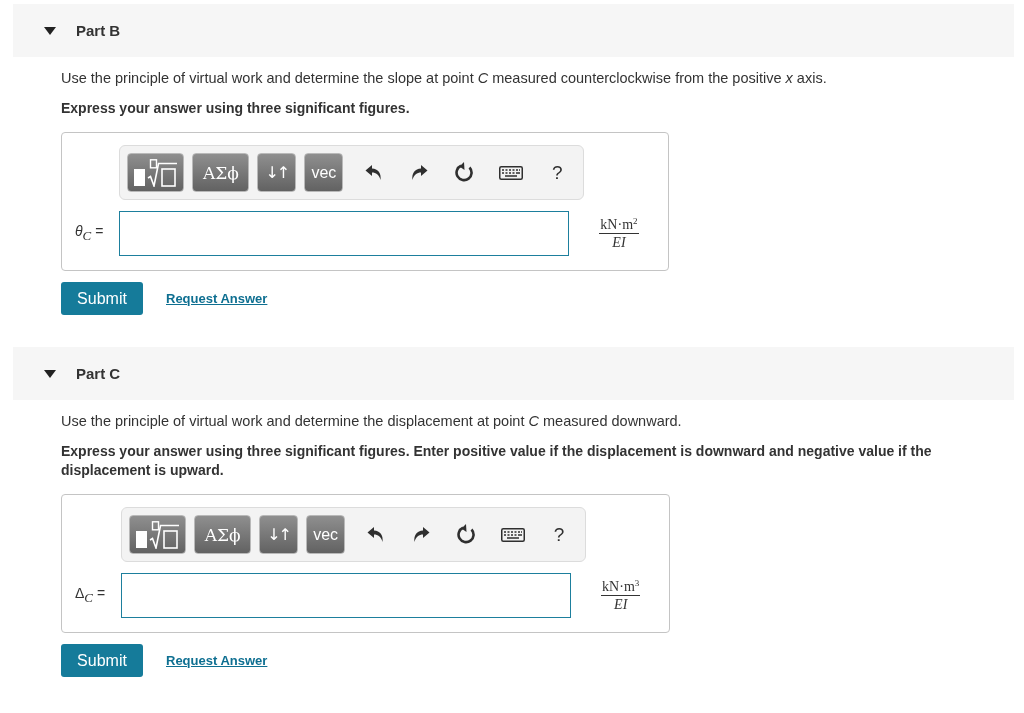  I want to click on instruction-text: Express your answer using three significant figures., so click(236, 108).